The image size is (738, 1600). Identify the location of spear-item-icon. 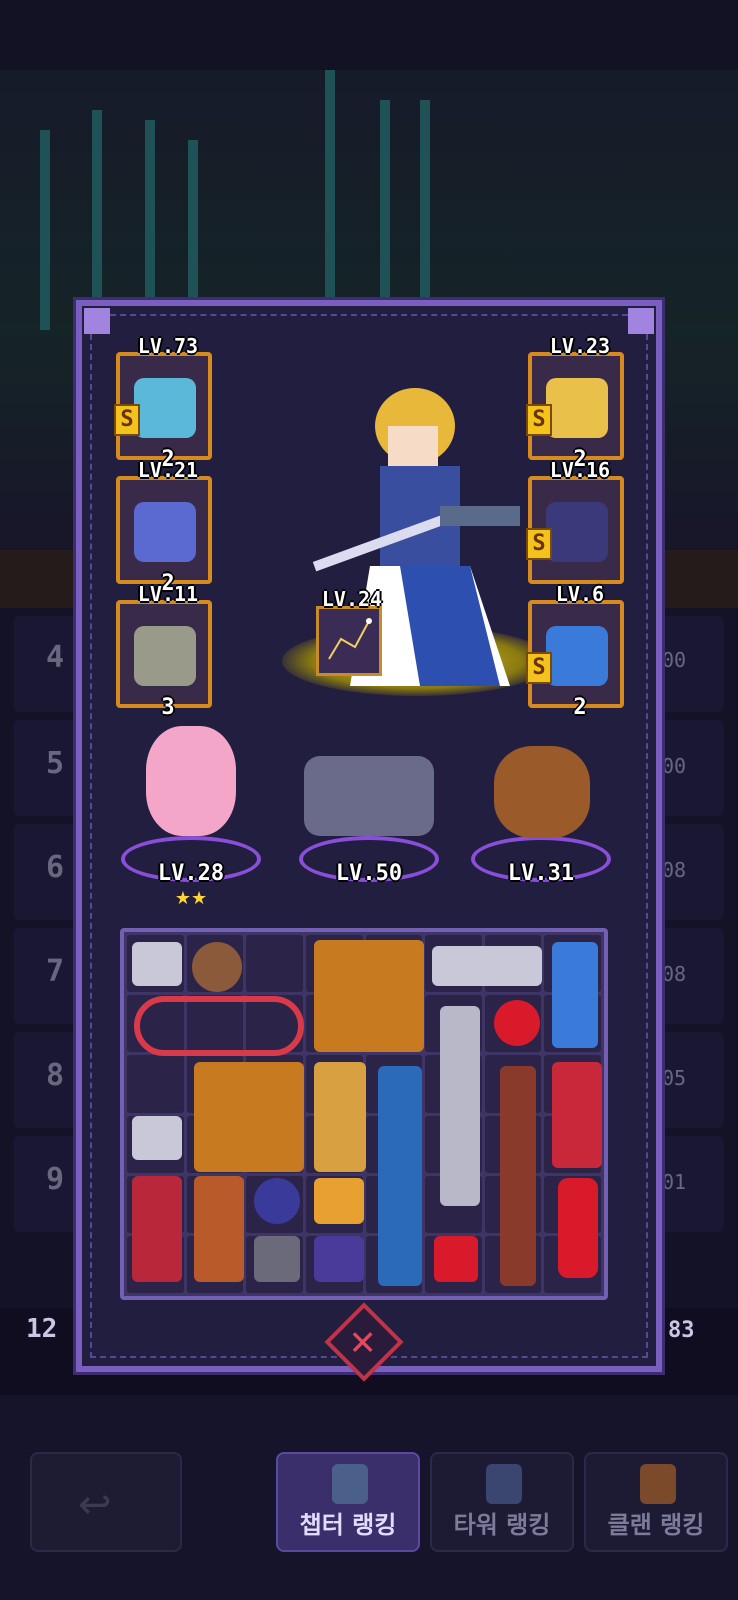
(400, 1176).